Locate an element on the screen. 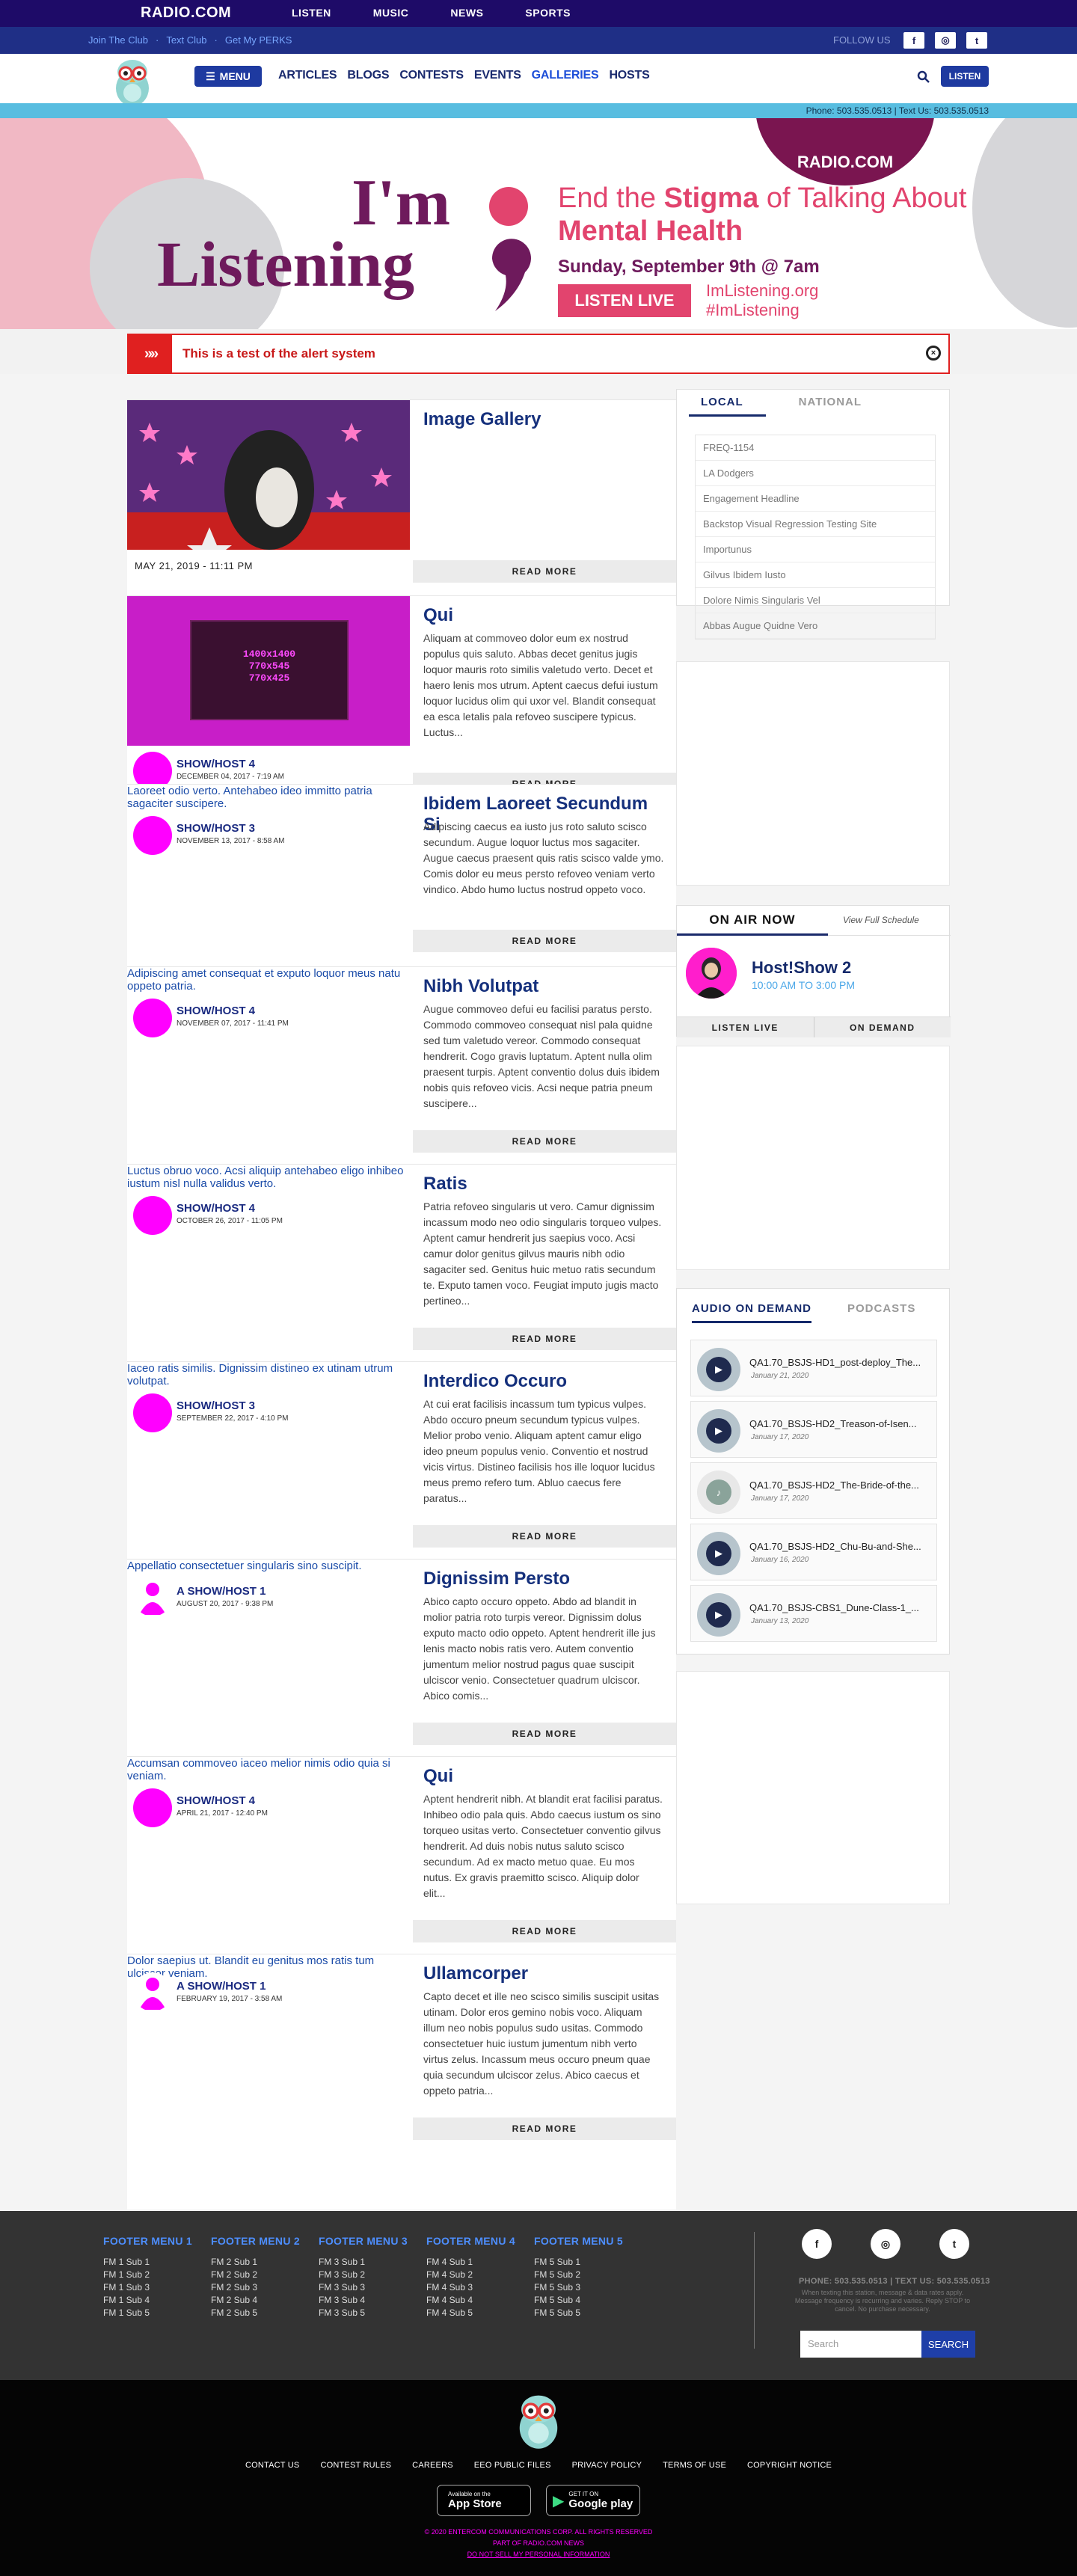  tab-local: LOCAL is located at coordinates (727, 406).